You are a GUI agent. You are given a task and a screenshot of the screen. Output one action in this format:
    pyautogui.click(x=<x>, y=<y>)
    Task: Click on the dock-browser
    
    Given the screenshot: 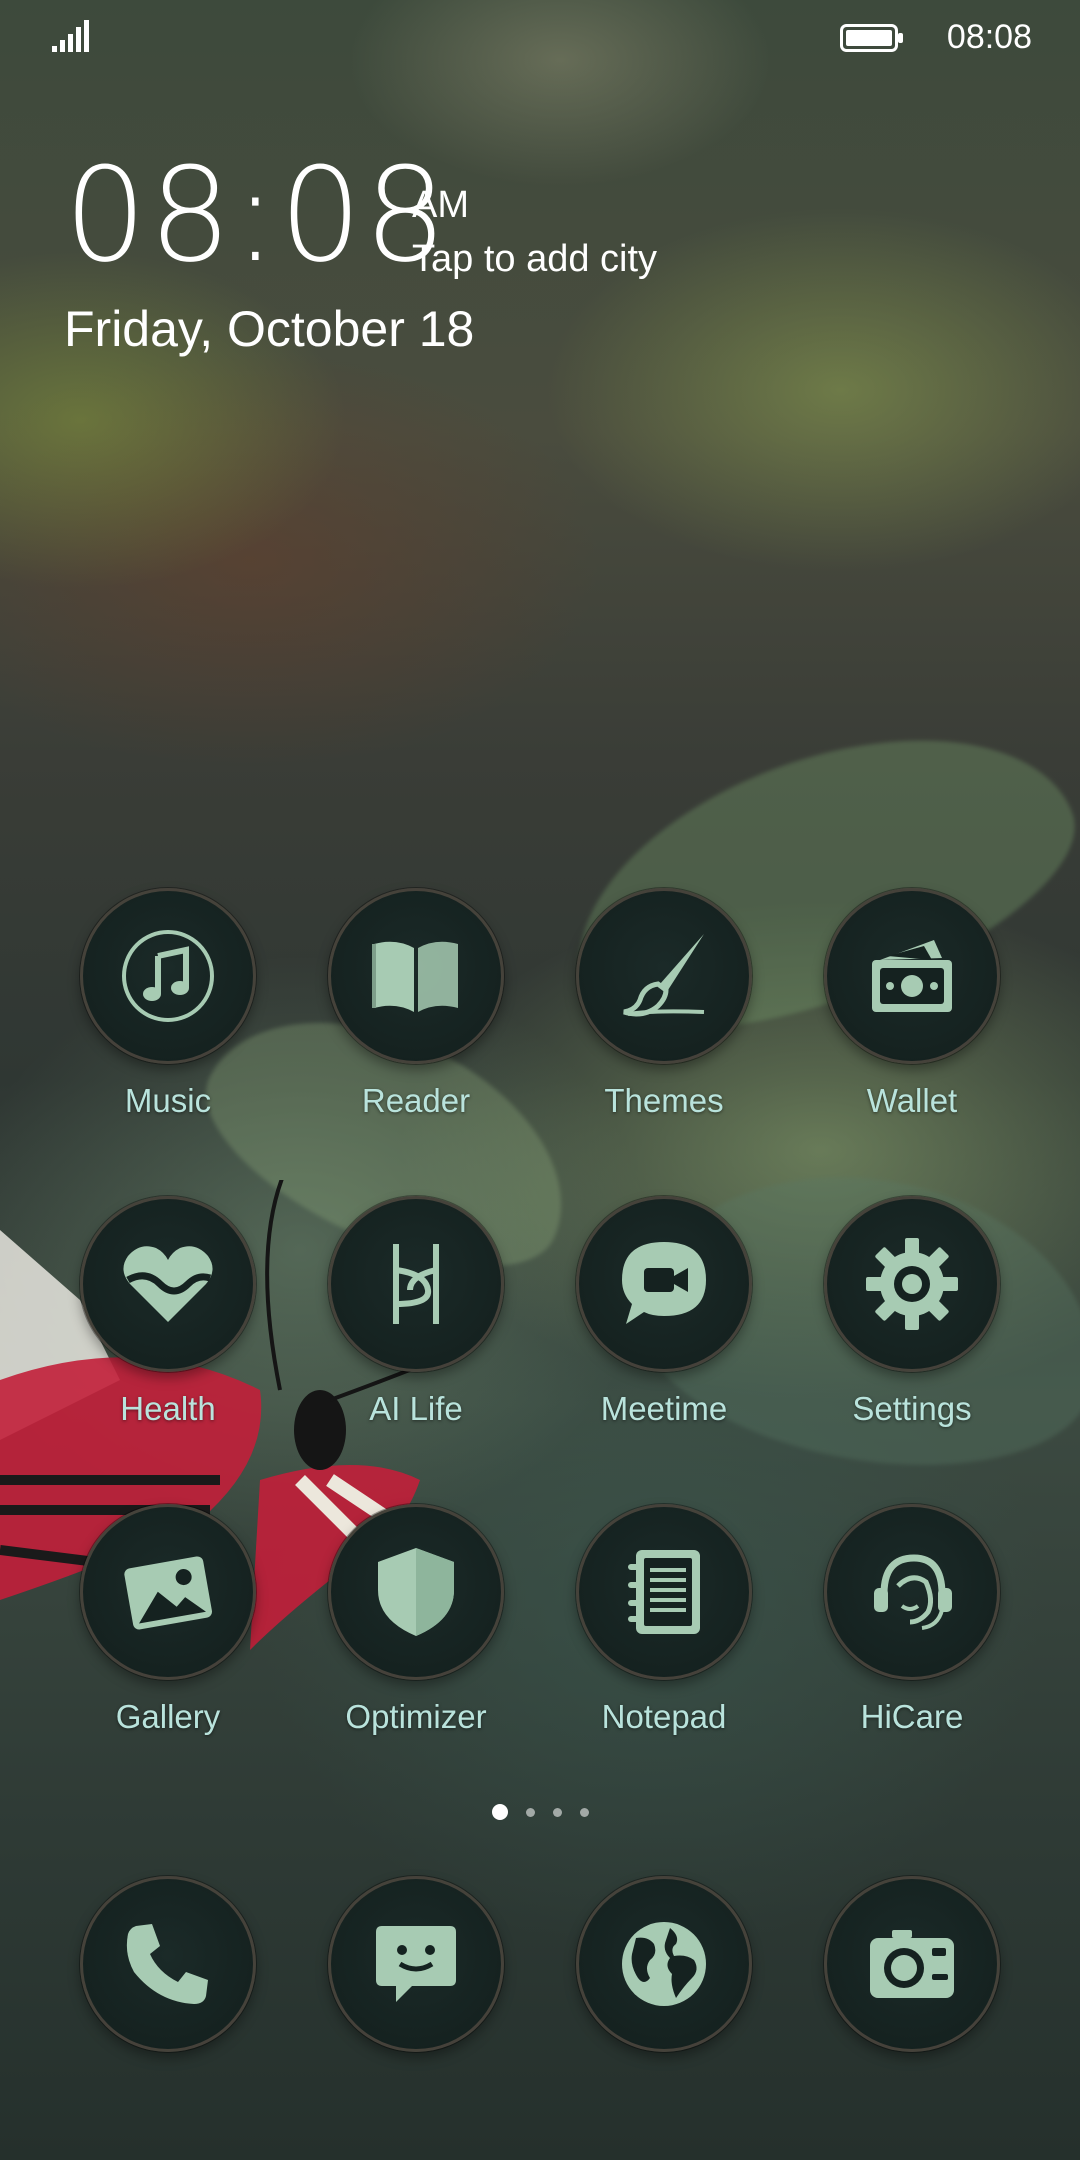 What is the action you would take?
    pyautogui.click(x=664, y=1964)
    